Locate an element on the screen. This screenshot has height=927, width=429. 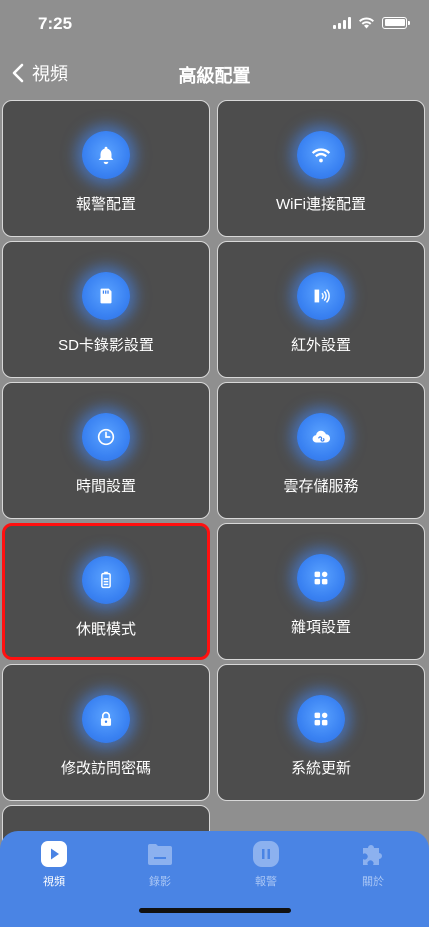
lock-icon is located at coordinates (106, 719).